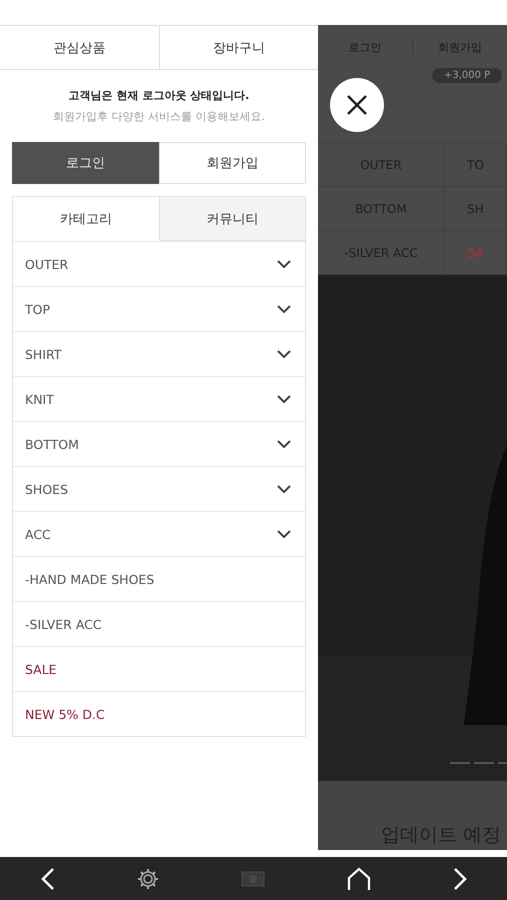  Describe the element at coordinates (459, 878) in the screenshot. I see `forward-icon` at that location.